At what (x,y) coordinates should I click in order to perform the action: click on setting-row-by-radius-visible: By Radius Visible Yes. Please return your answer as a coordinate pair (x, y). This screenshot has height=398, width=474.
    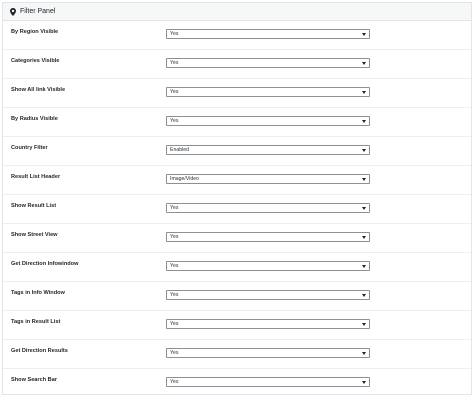
    Looking at the image, I should click on (237, 122).